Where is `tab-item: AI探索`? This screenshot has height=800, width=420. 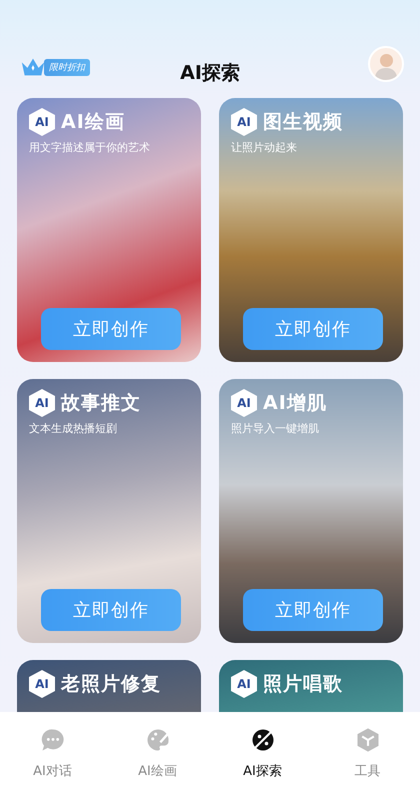
tab-item: AI探索 is located at coordinates (262, 753).